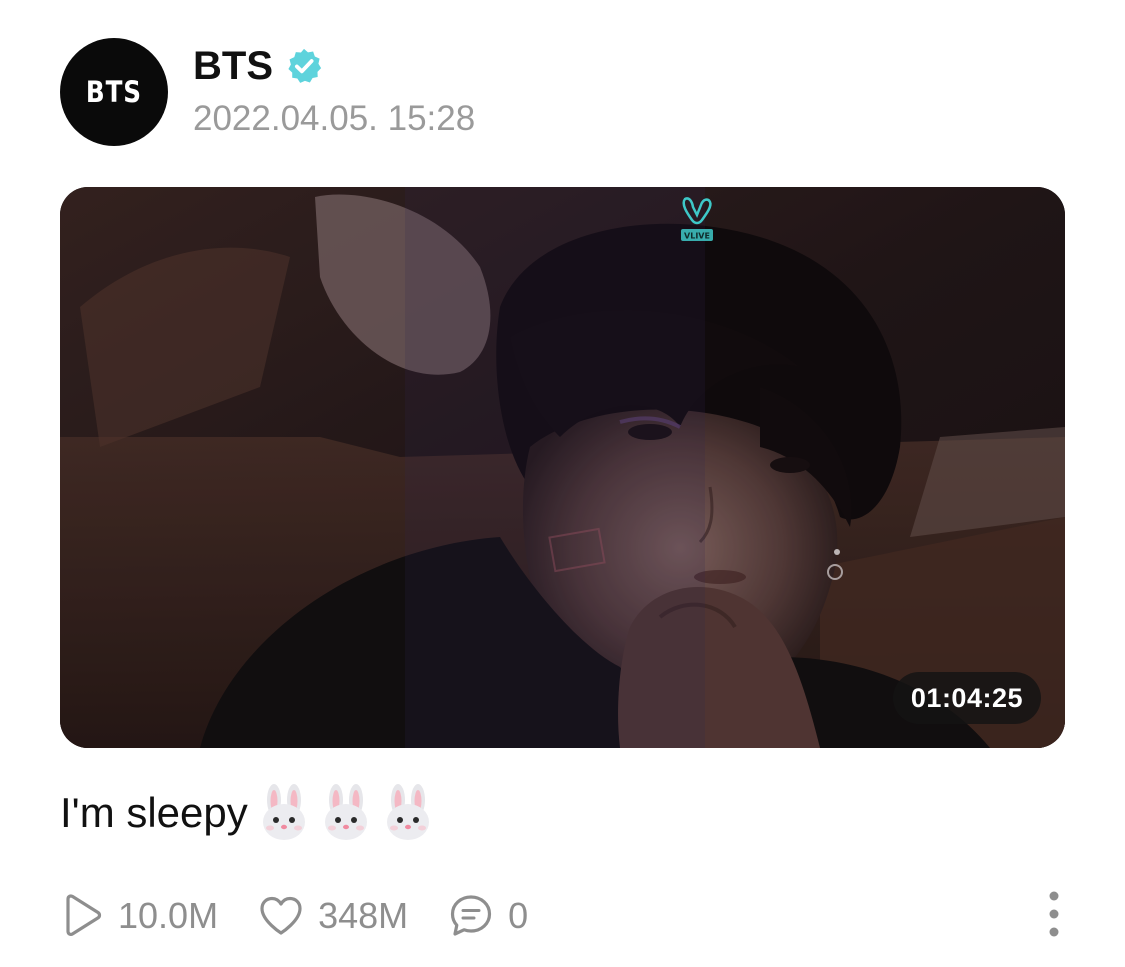 This screenshot has width=1125, height=967. Describe the element at coordinates (84, 915) in the screenshot. I see `play-icon` at that location.